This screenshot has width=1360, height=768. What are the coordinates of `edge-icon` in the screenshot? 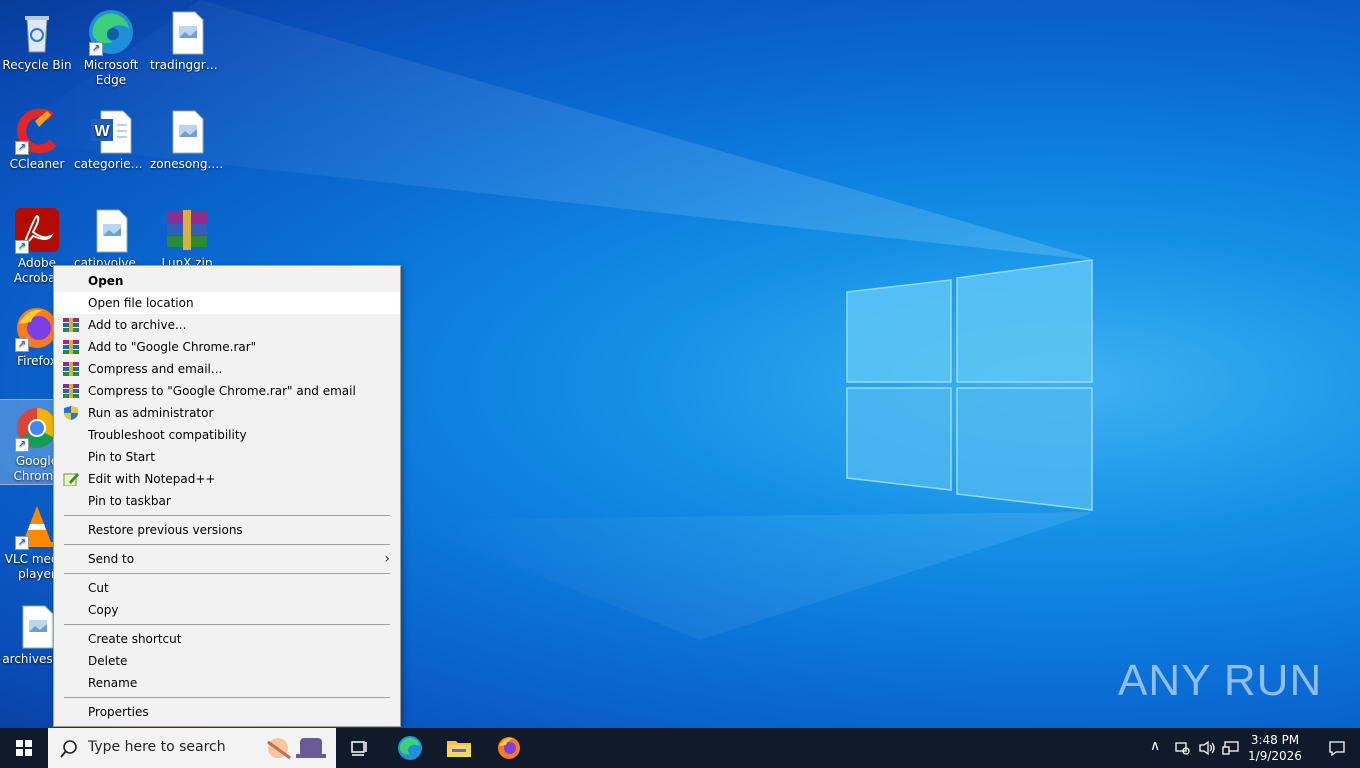 It's located at (410, 748).